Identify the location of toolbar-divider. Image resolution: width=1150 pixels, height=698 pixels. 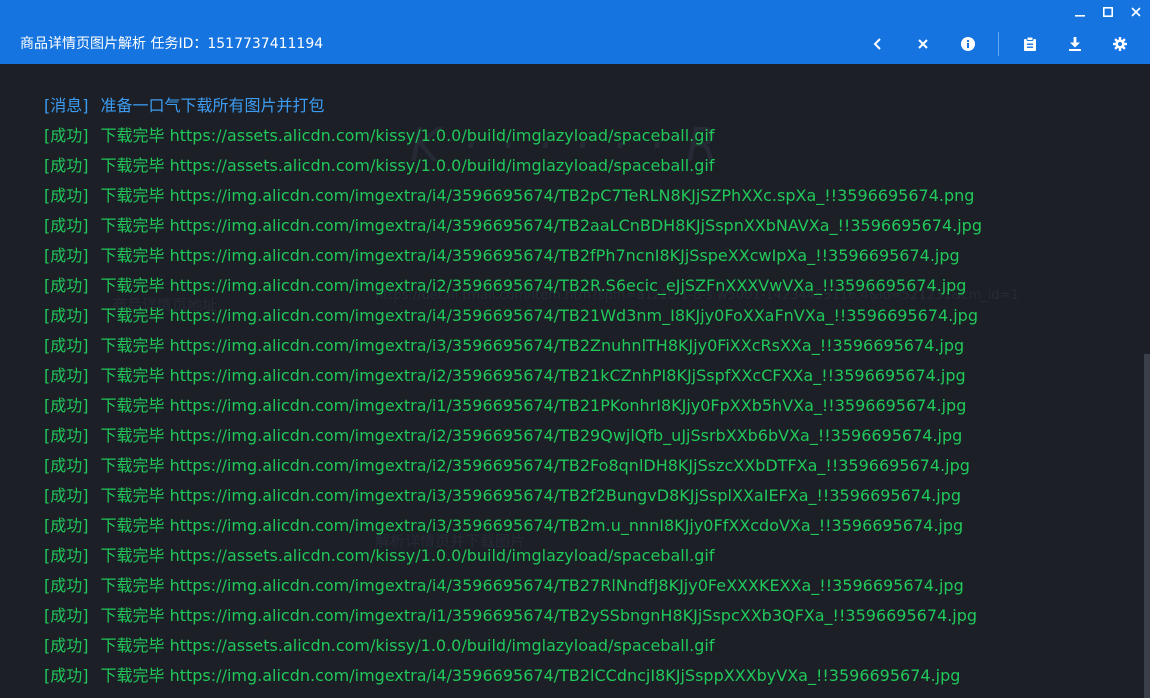
(998, 44).